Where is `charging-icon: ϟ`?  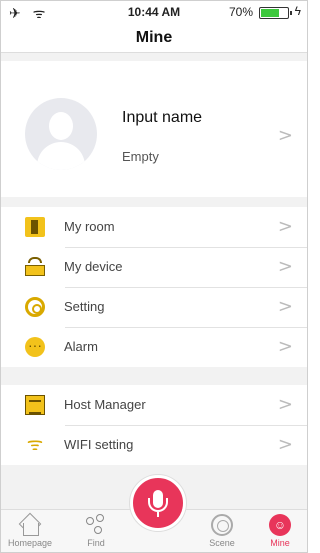
charging-icon: ϟ is located at coordinates (297, 11).